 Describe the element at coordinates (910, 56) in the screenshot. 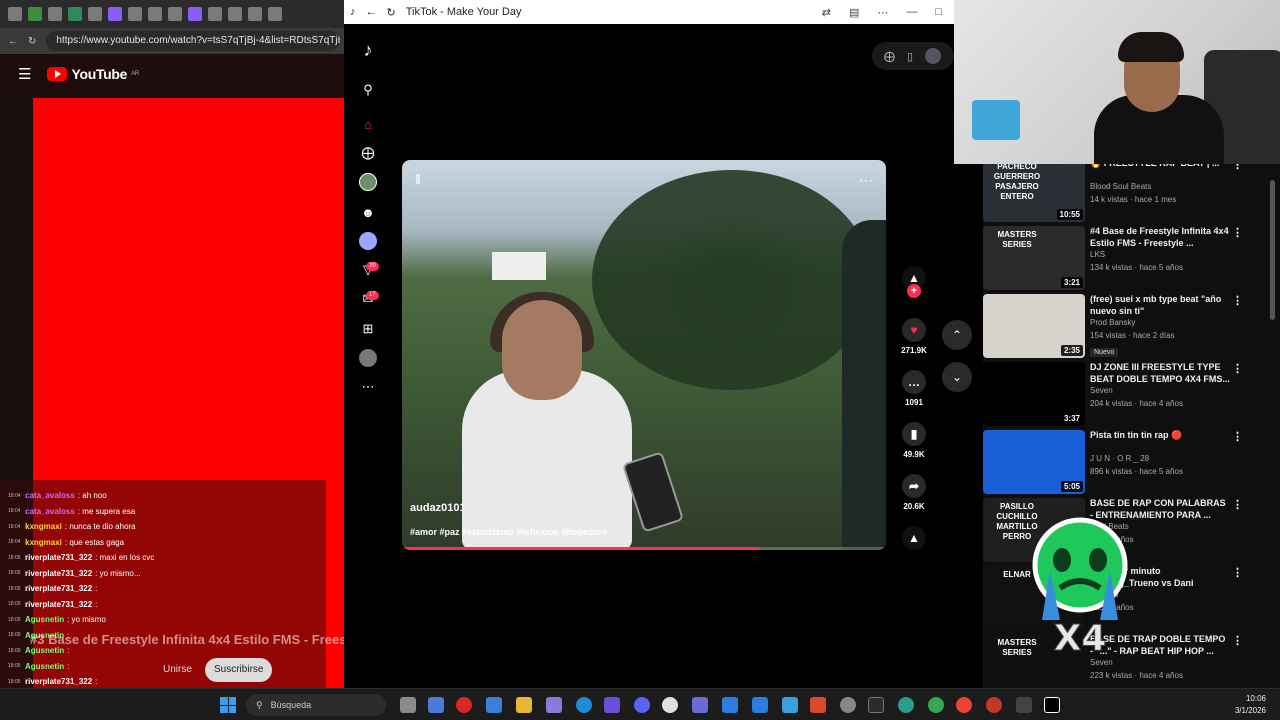

I see `device-icon: ▯` at that location.